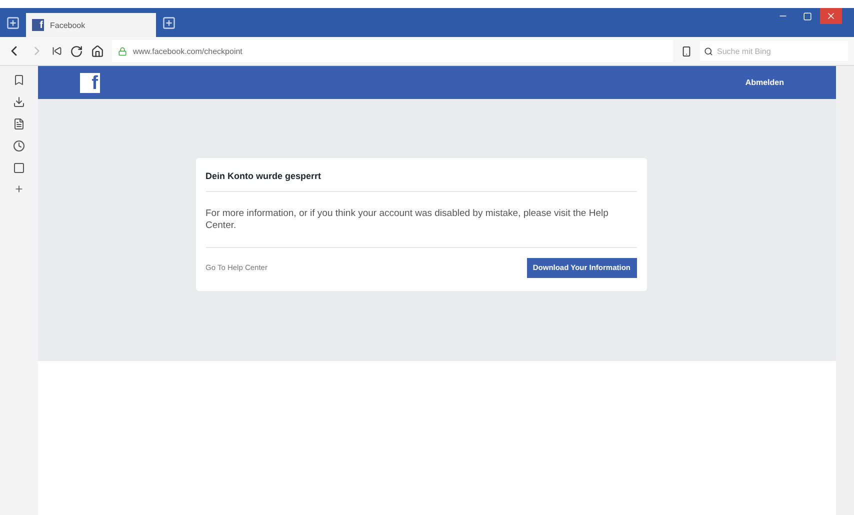 Image resolution: width=854 pixels, height=515 pixels. I want to click on close-button, so click(831, 16).